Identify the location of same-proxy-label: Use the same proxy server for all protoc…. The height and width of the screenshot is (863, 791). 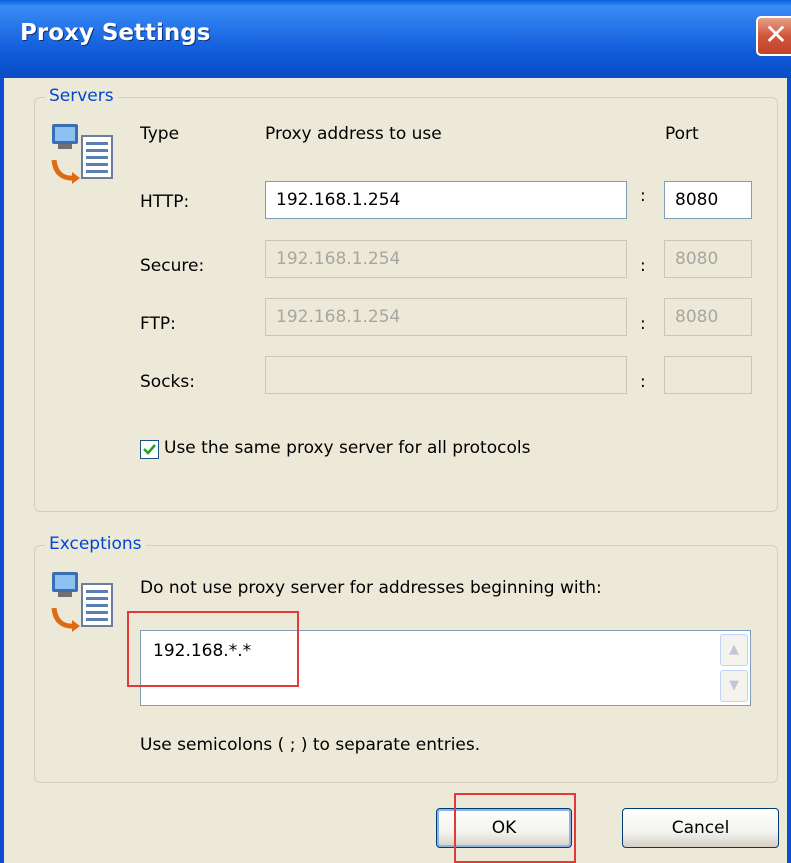
(347, 448).